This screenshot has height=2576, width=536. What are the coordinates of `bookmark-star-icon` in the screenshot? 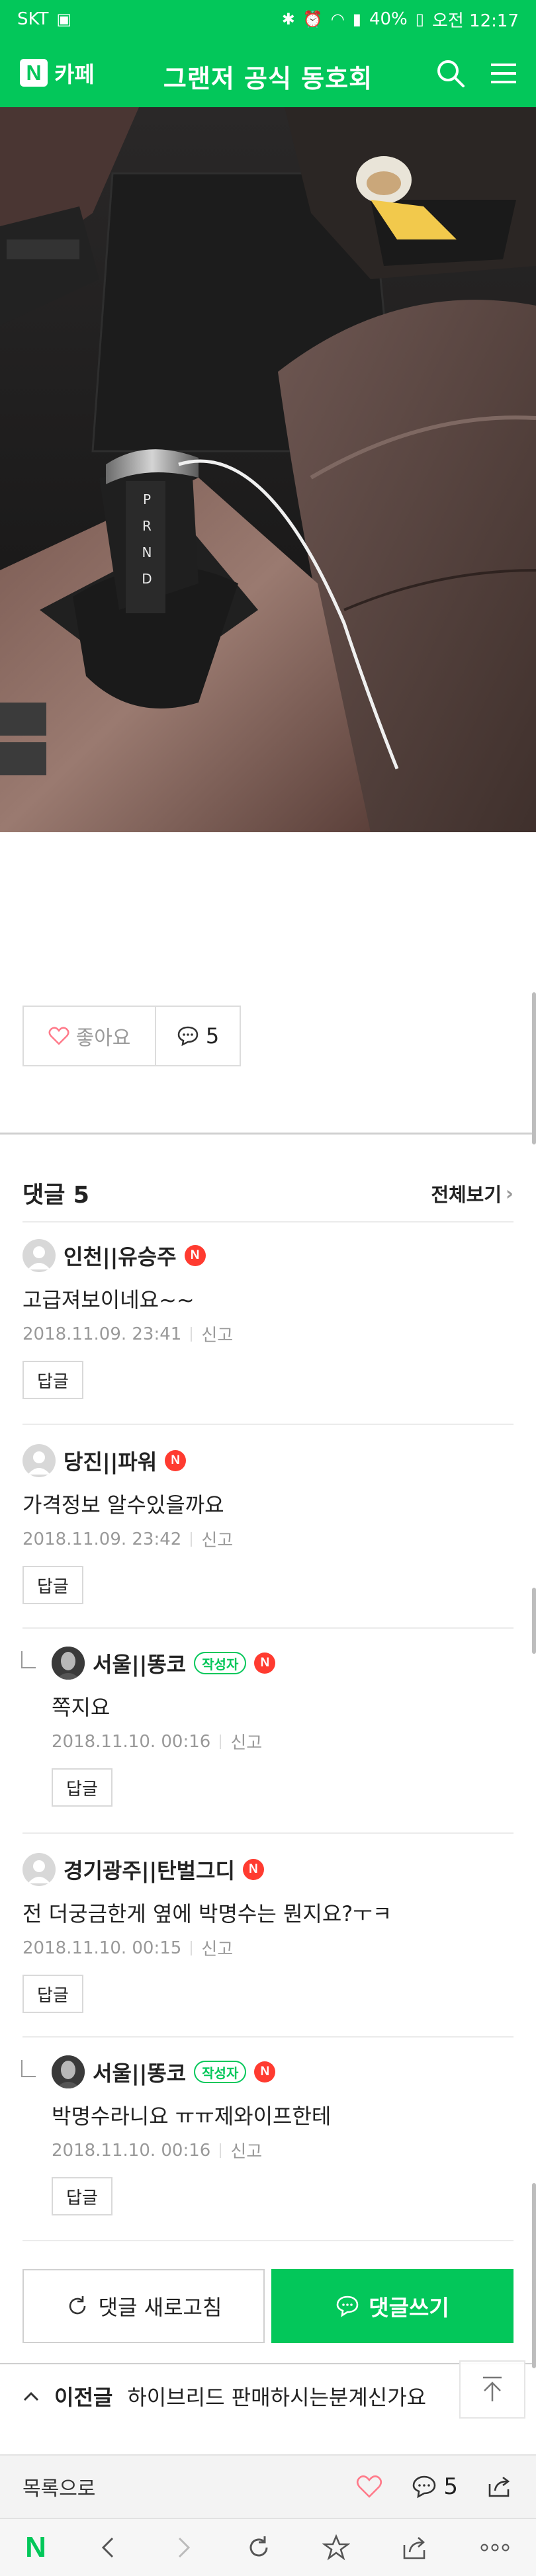 It's located at (336, 2547).